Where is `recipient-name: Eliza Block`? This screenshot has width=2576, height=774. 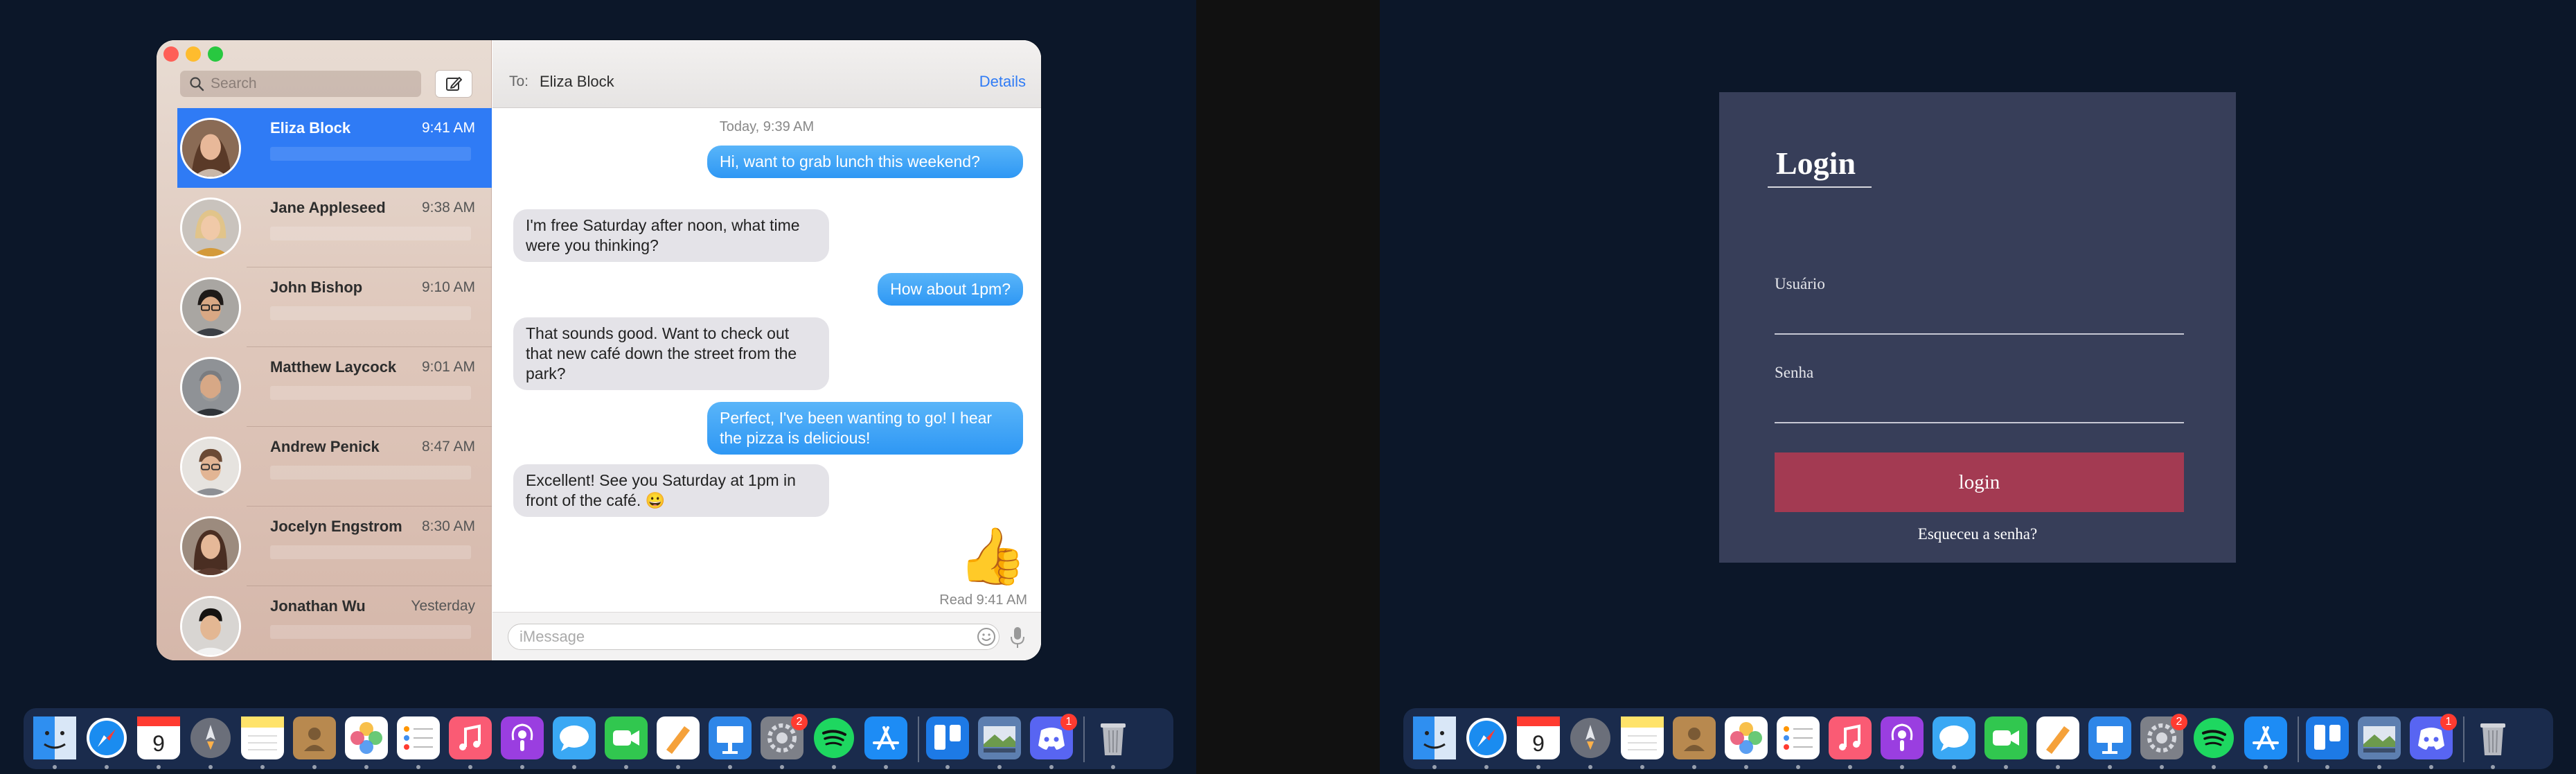
recipient-name: Eliza Block is located at coordinates (577, 82).